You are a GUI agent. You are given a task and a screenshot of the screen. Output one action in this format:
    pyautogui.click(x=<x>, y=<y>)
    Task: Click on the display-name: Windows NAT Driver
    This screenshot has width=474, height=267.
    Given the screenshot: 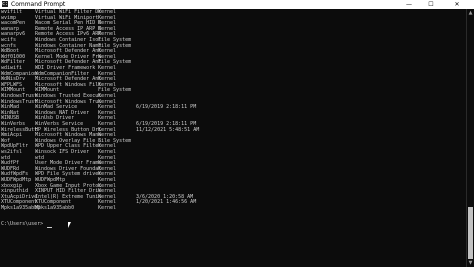 What is the action you would take?
    pyautogui.click(x=62, y=112)
    